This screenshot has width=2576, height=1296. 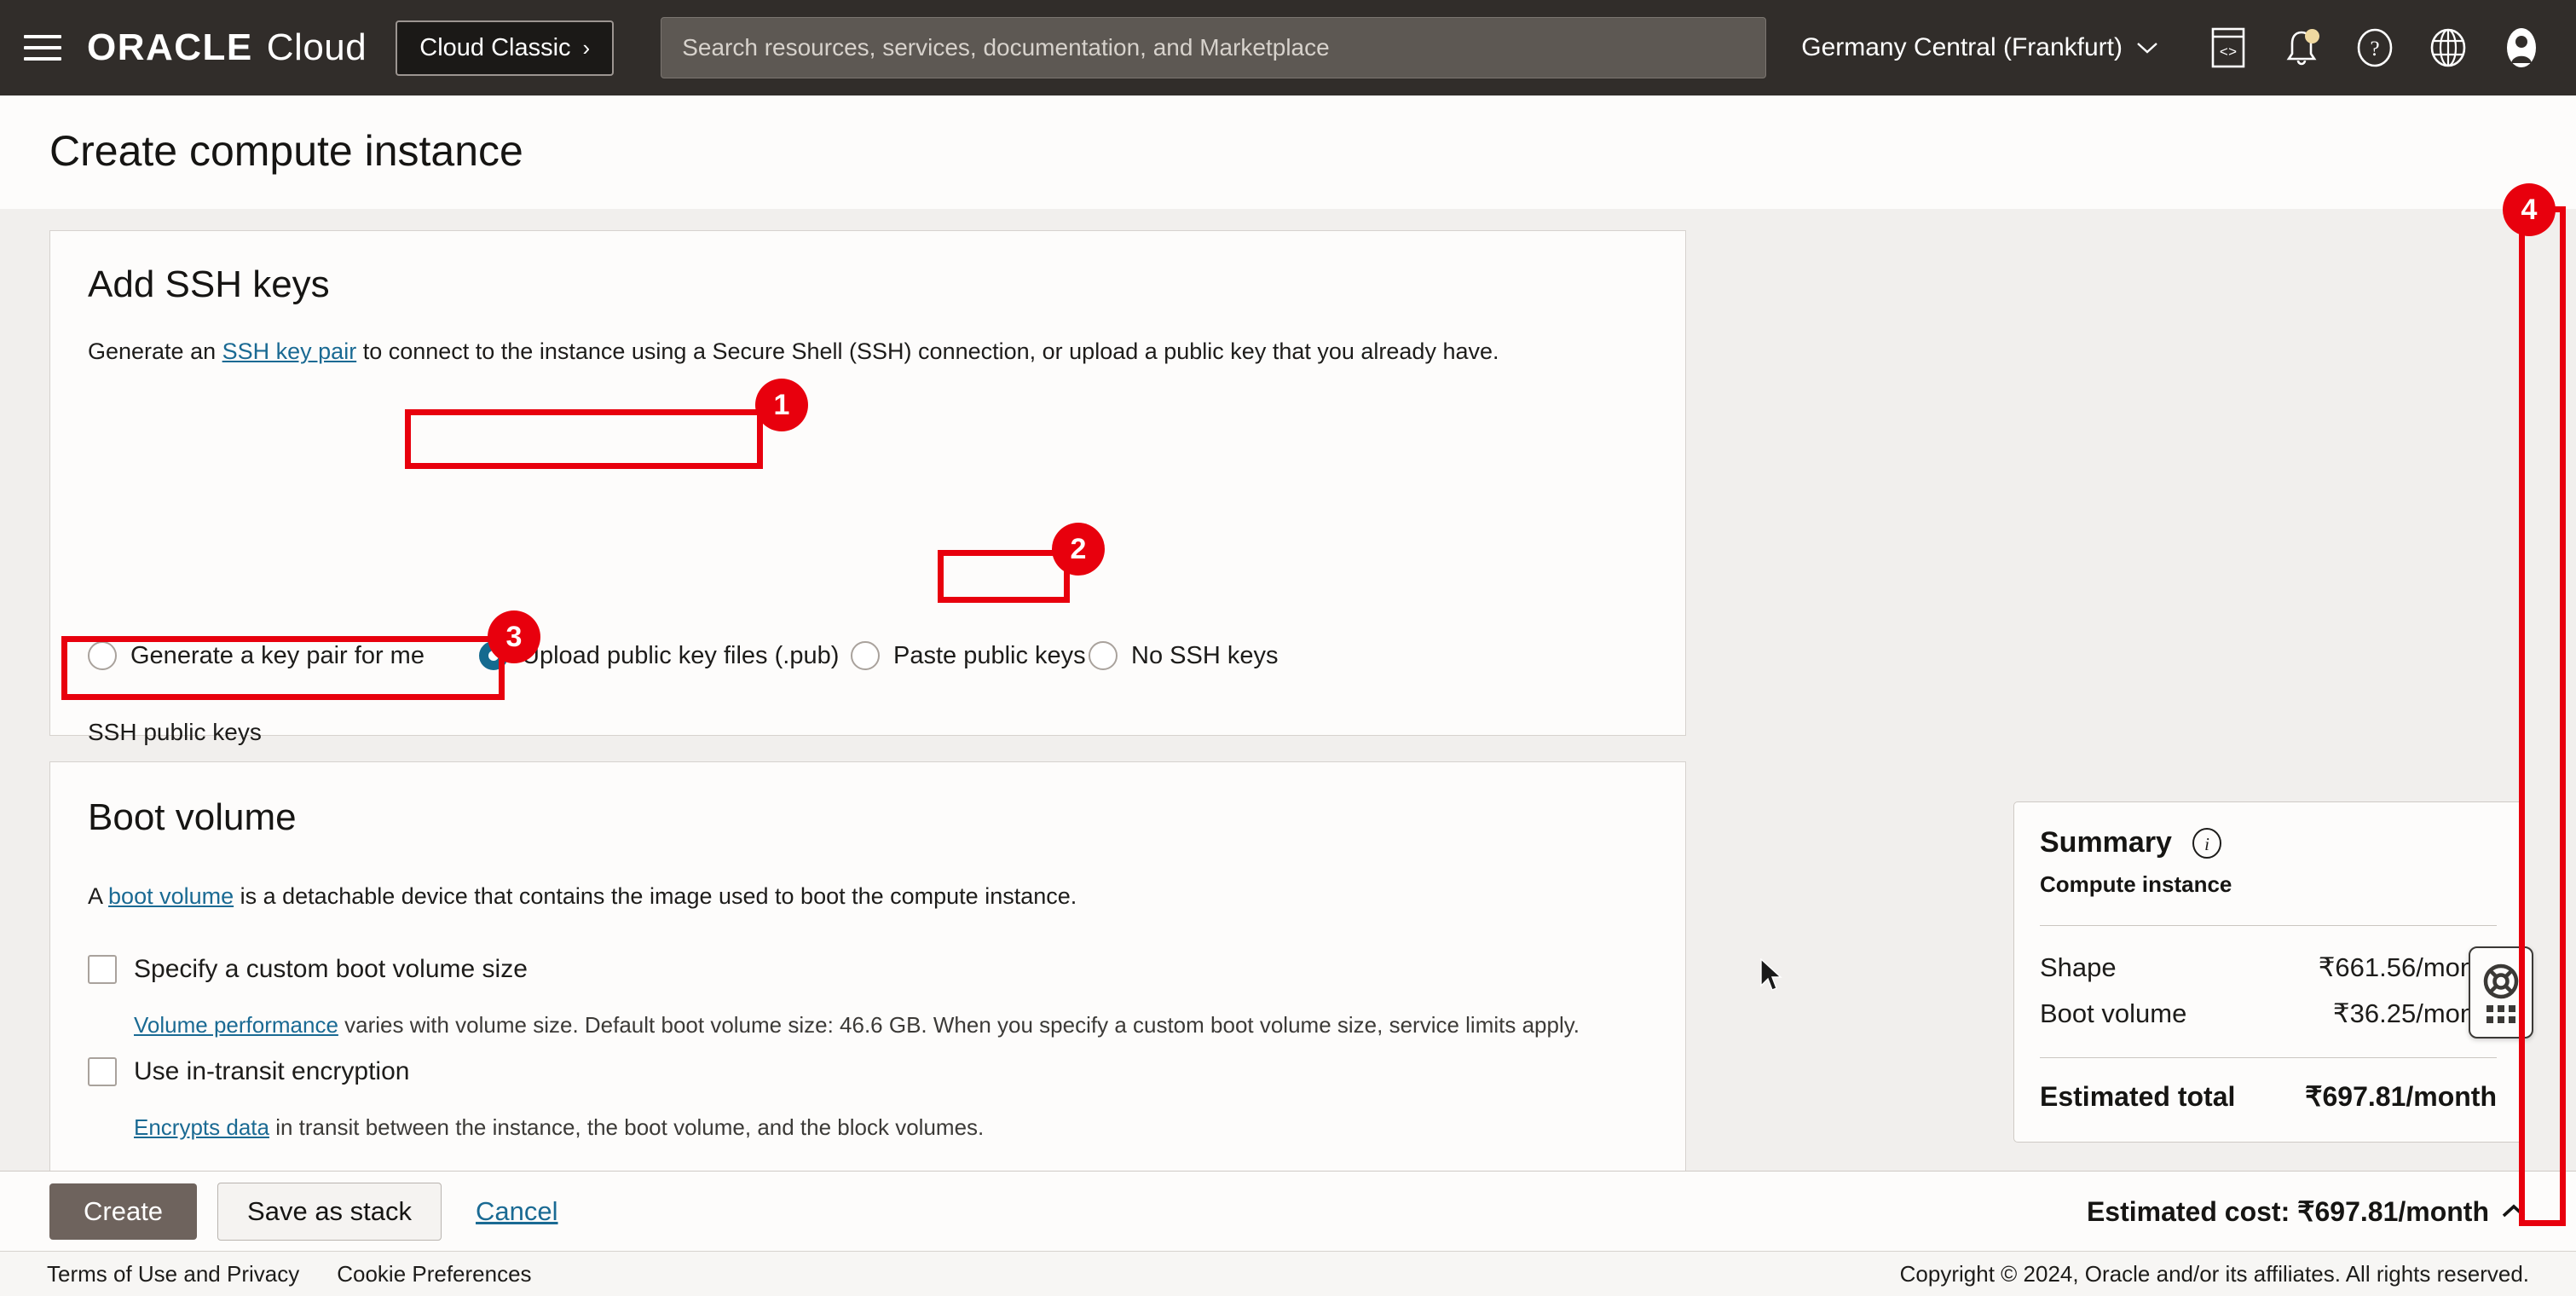 I want to click on radio-no-ssh-keys: No SSH keys, so click(x=1183, y=656).